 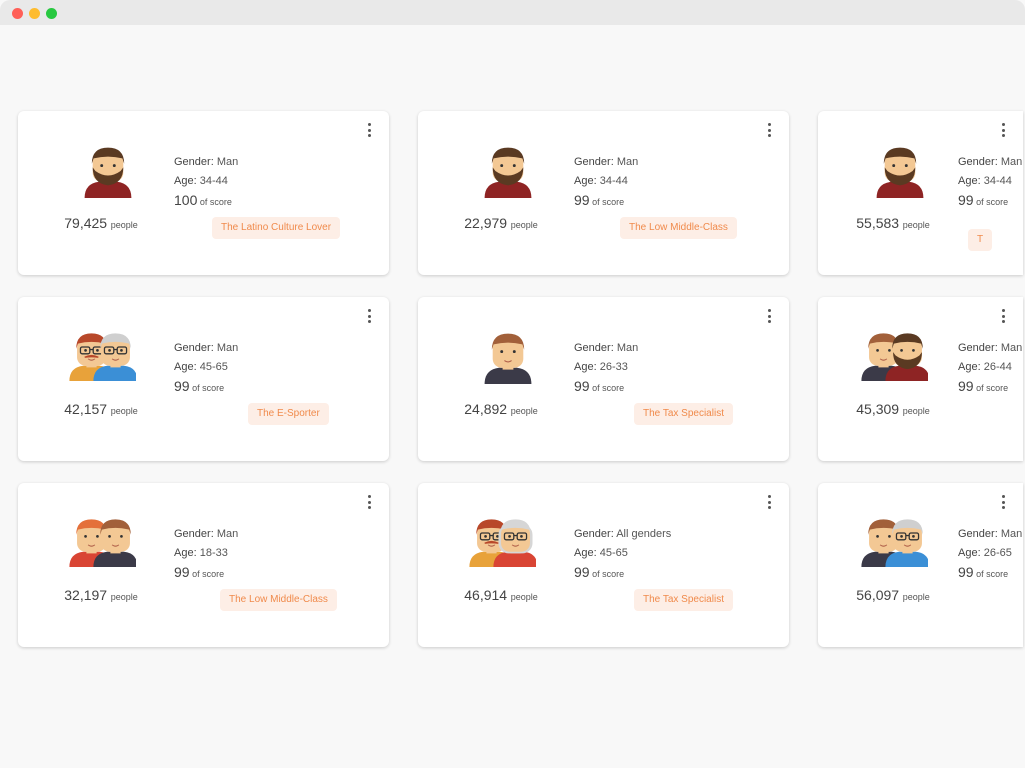 I want to click on persona-info: Gender: Man Age: 26-44 99 of score, so click(x=990, y=368).